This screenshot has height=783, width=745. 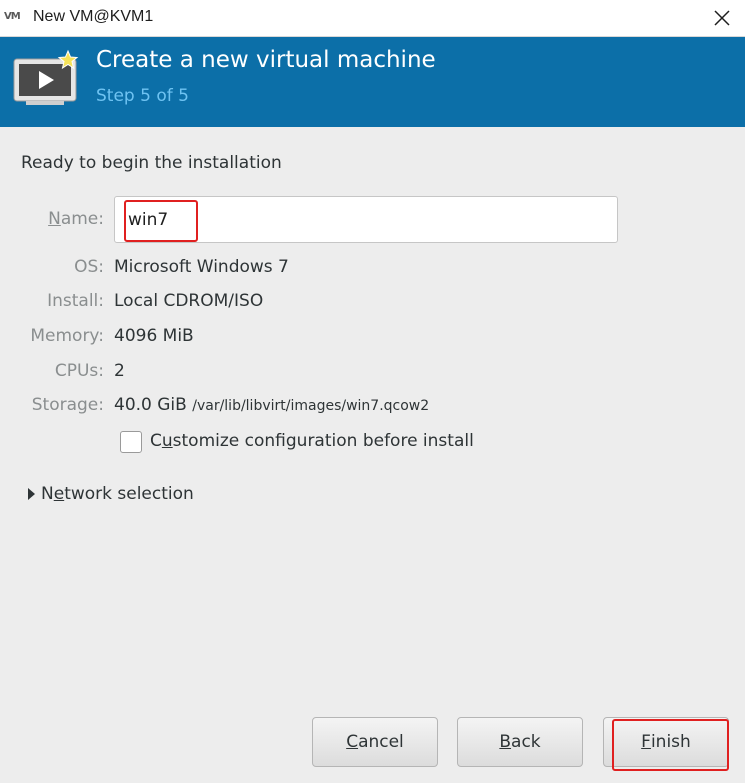 I want to click on cpus-value: 2, so click(x=119, y=371).